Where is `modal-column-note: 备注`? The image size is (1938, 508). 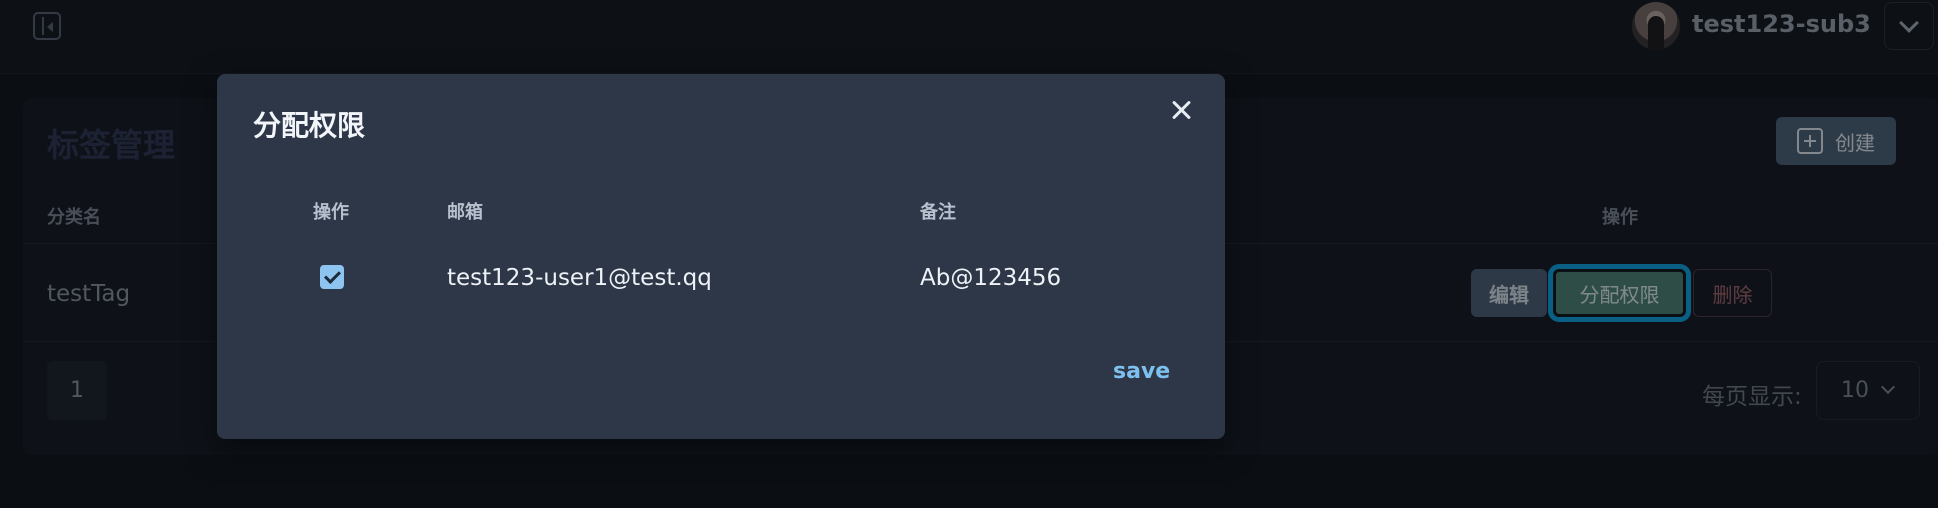
modal-column-note: 备注 is located at coordinates (938, 212).